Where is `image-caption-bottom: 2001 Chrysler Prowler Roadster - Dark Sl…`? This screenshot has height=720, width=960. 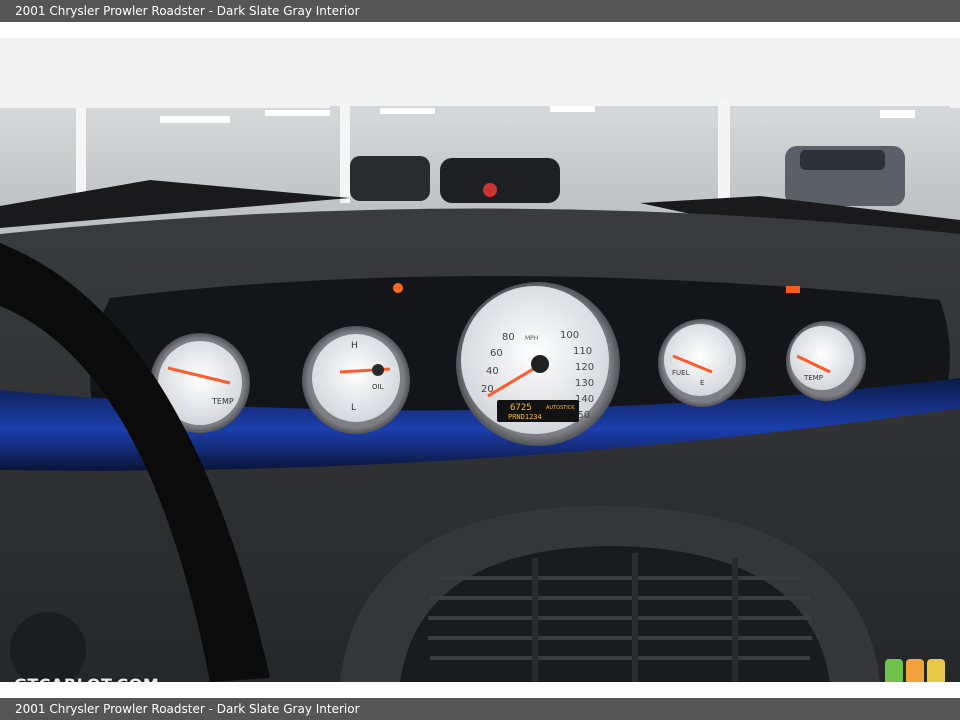
image-caption-bottom: 2001 Chrysler Prowler Roadster - Dark Sl… is located at coordinates (480, 709).